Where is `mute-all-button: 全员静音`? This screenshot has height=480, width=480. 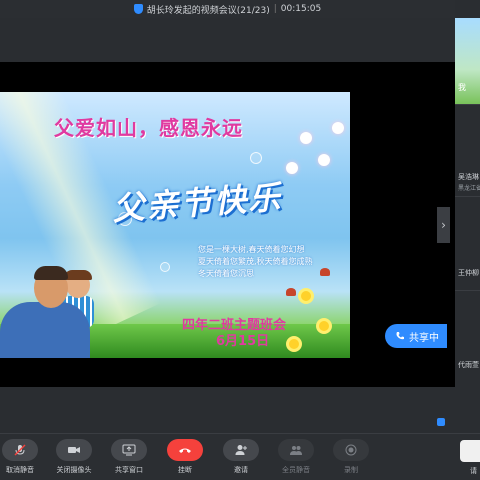 mute-all-button: 全员静音 is located at coordinates (296, 459).